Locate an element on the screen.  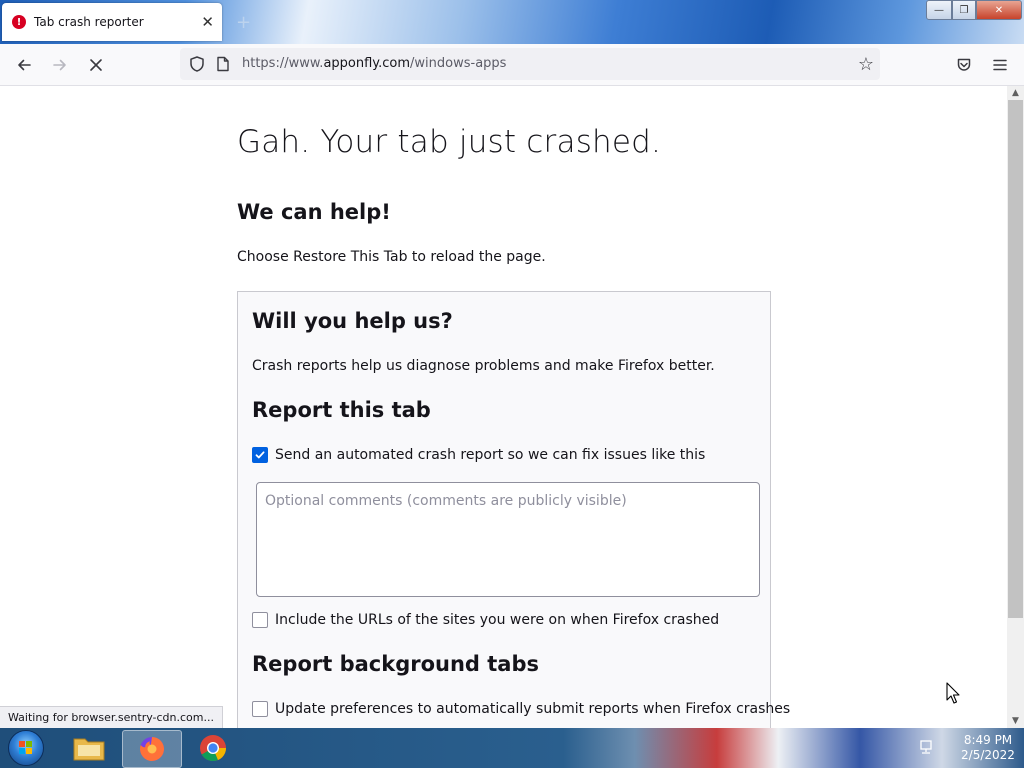
scroll-down-arrow-icon: ▼ is located at coordinates (1015, 721).